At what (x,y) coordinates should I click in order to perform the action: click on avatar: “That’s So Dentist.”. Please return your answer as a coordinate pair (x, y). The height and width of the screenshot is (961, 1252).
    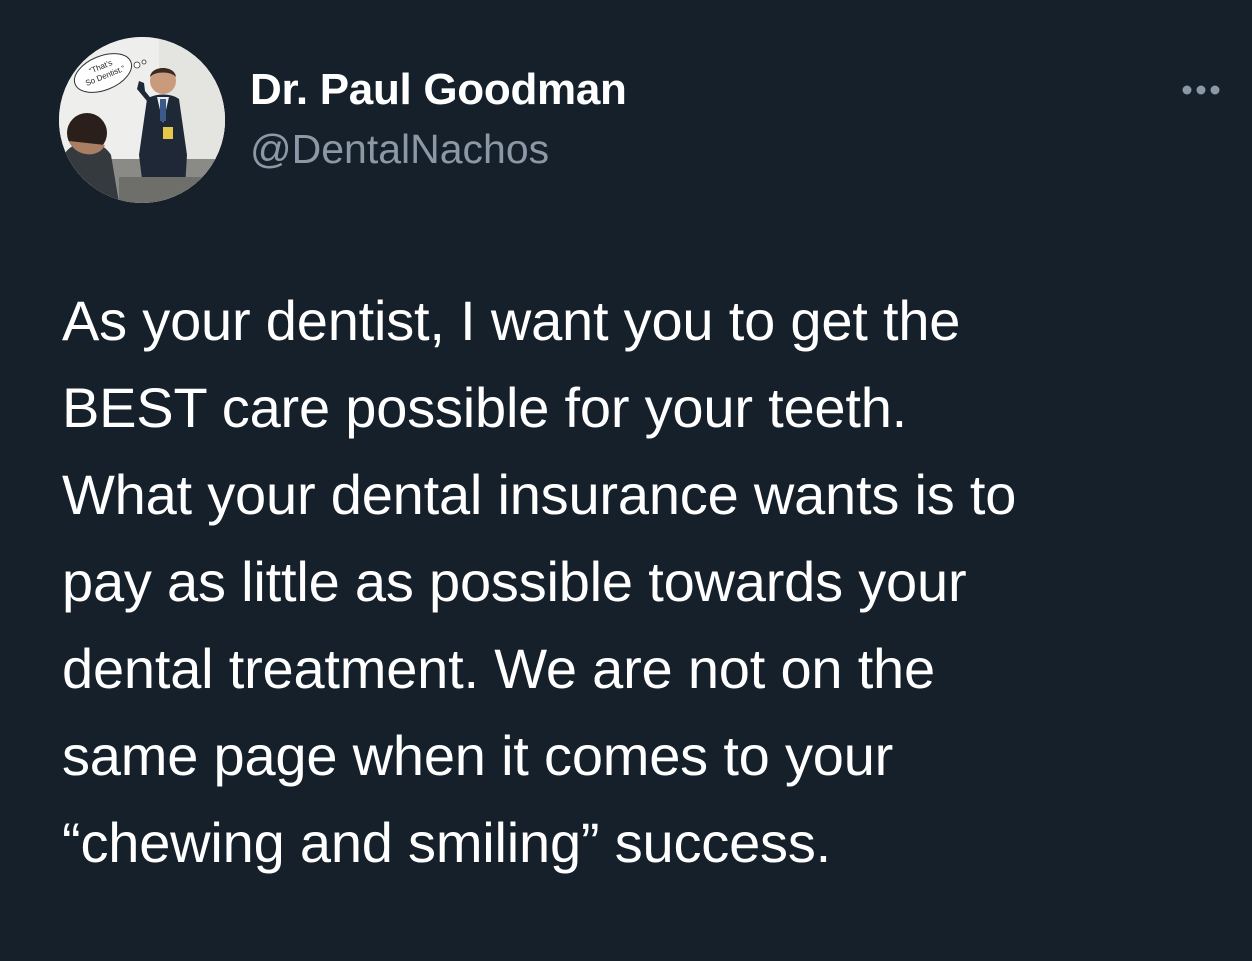
    Looking at the image, I should click on (142, 120).